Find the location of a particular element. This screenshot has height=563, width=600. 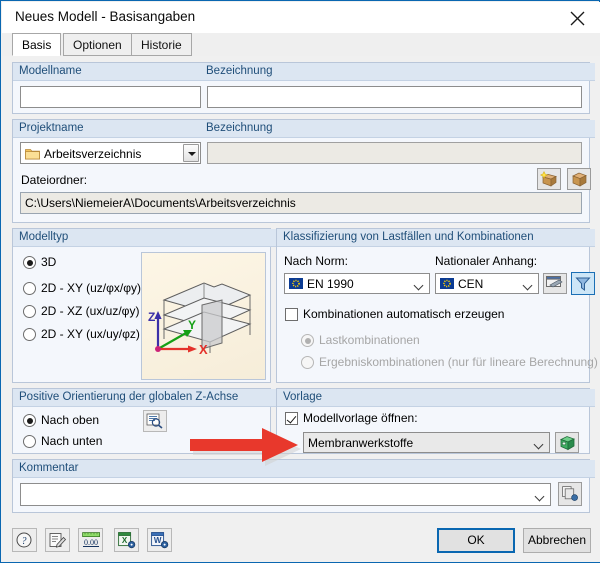

template-combo-value: Membranwerkstoffe is located at coordinates (361, 443).